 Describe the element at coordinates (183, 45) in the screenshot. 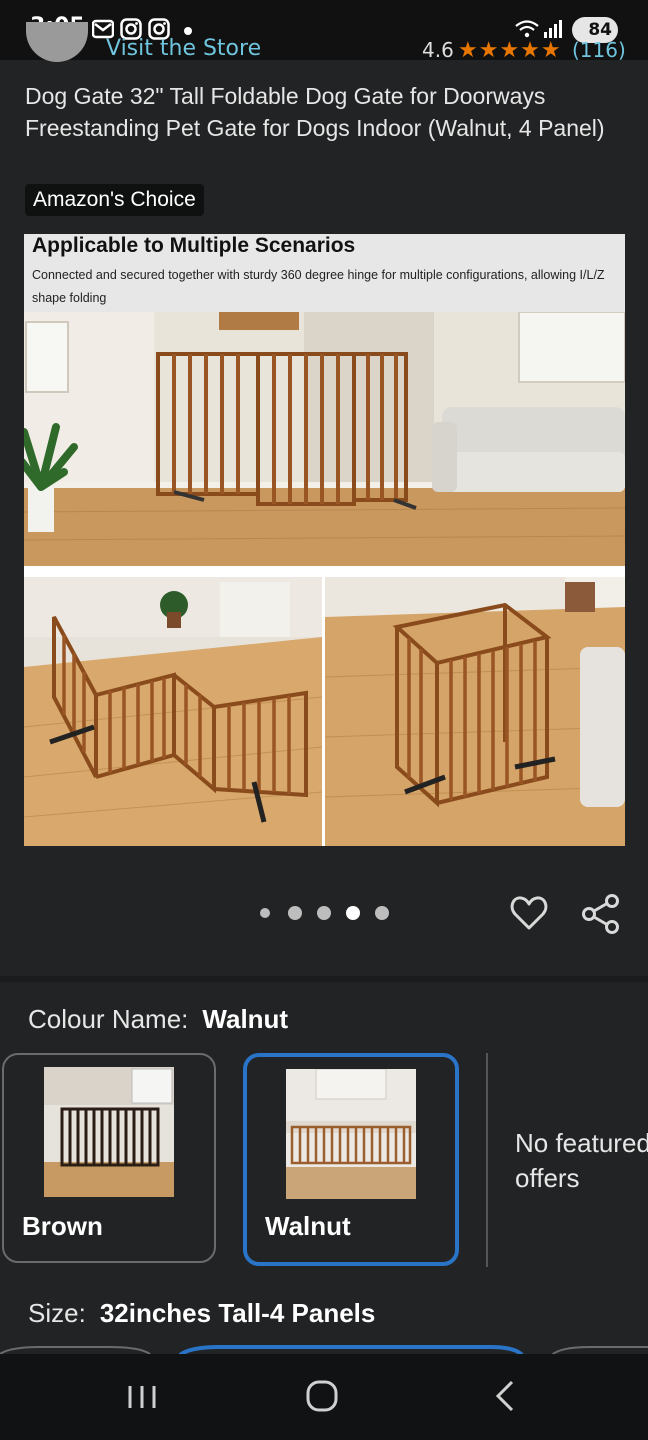

I see `visit-store-link: Visit the Store` at that location.